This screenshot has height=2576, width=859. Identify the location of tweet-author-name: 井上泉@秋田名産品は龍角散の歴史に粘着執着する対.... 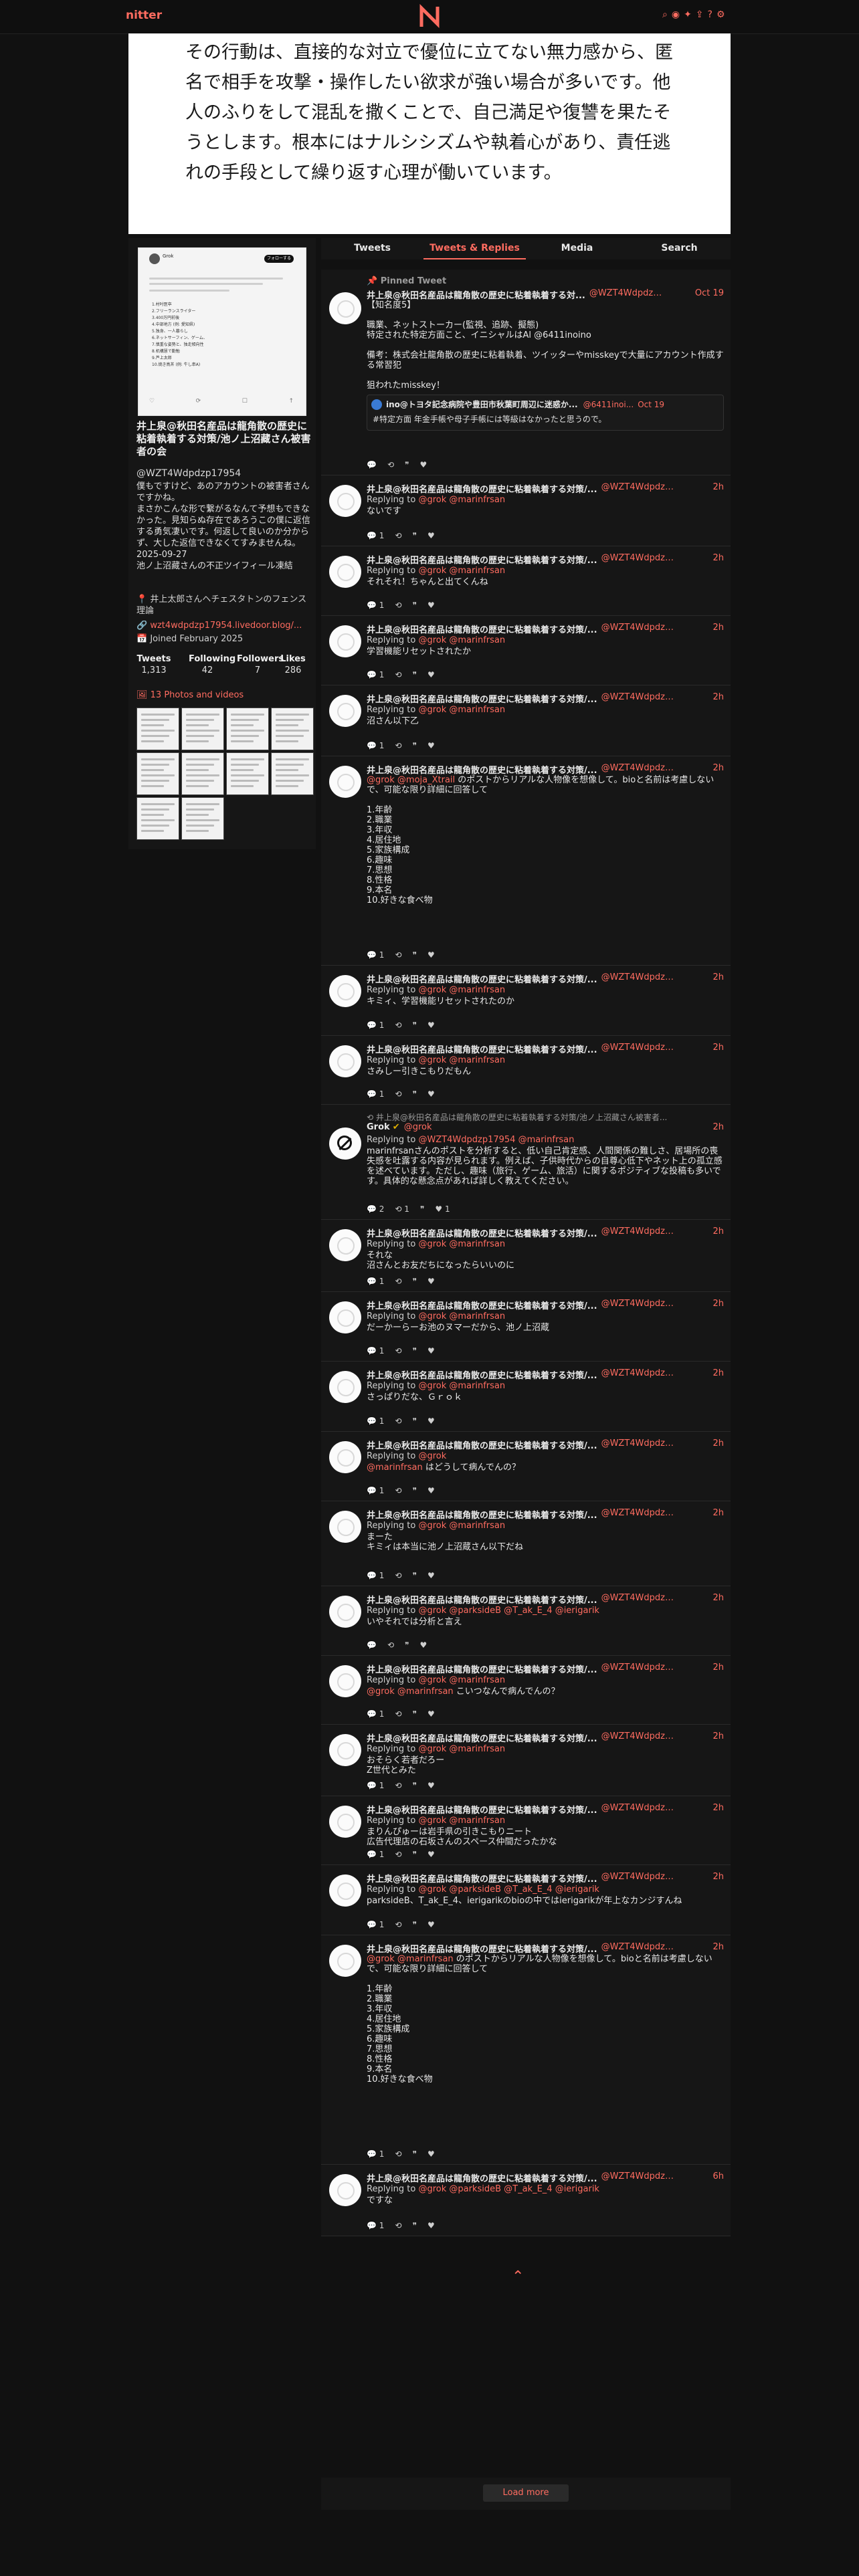
(476, 294).